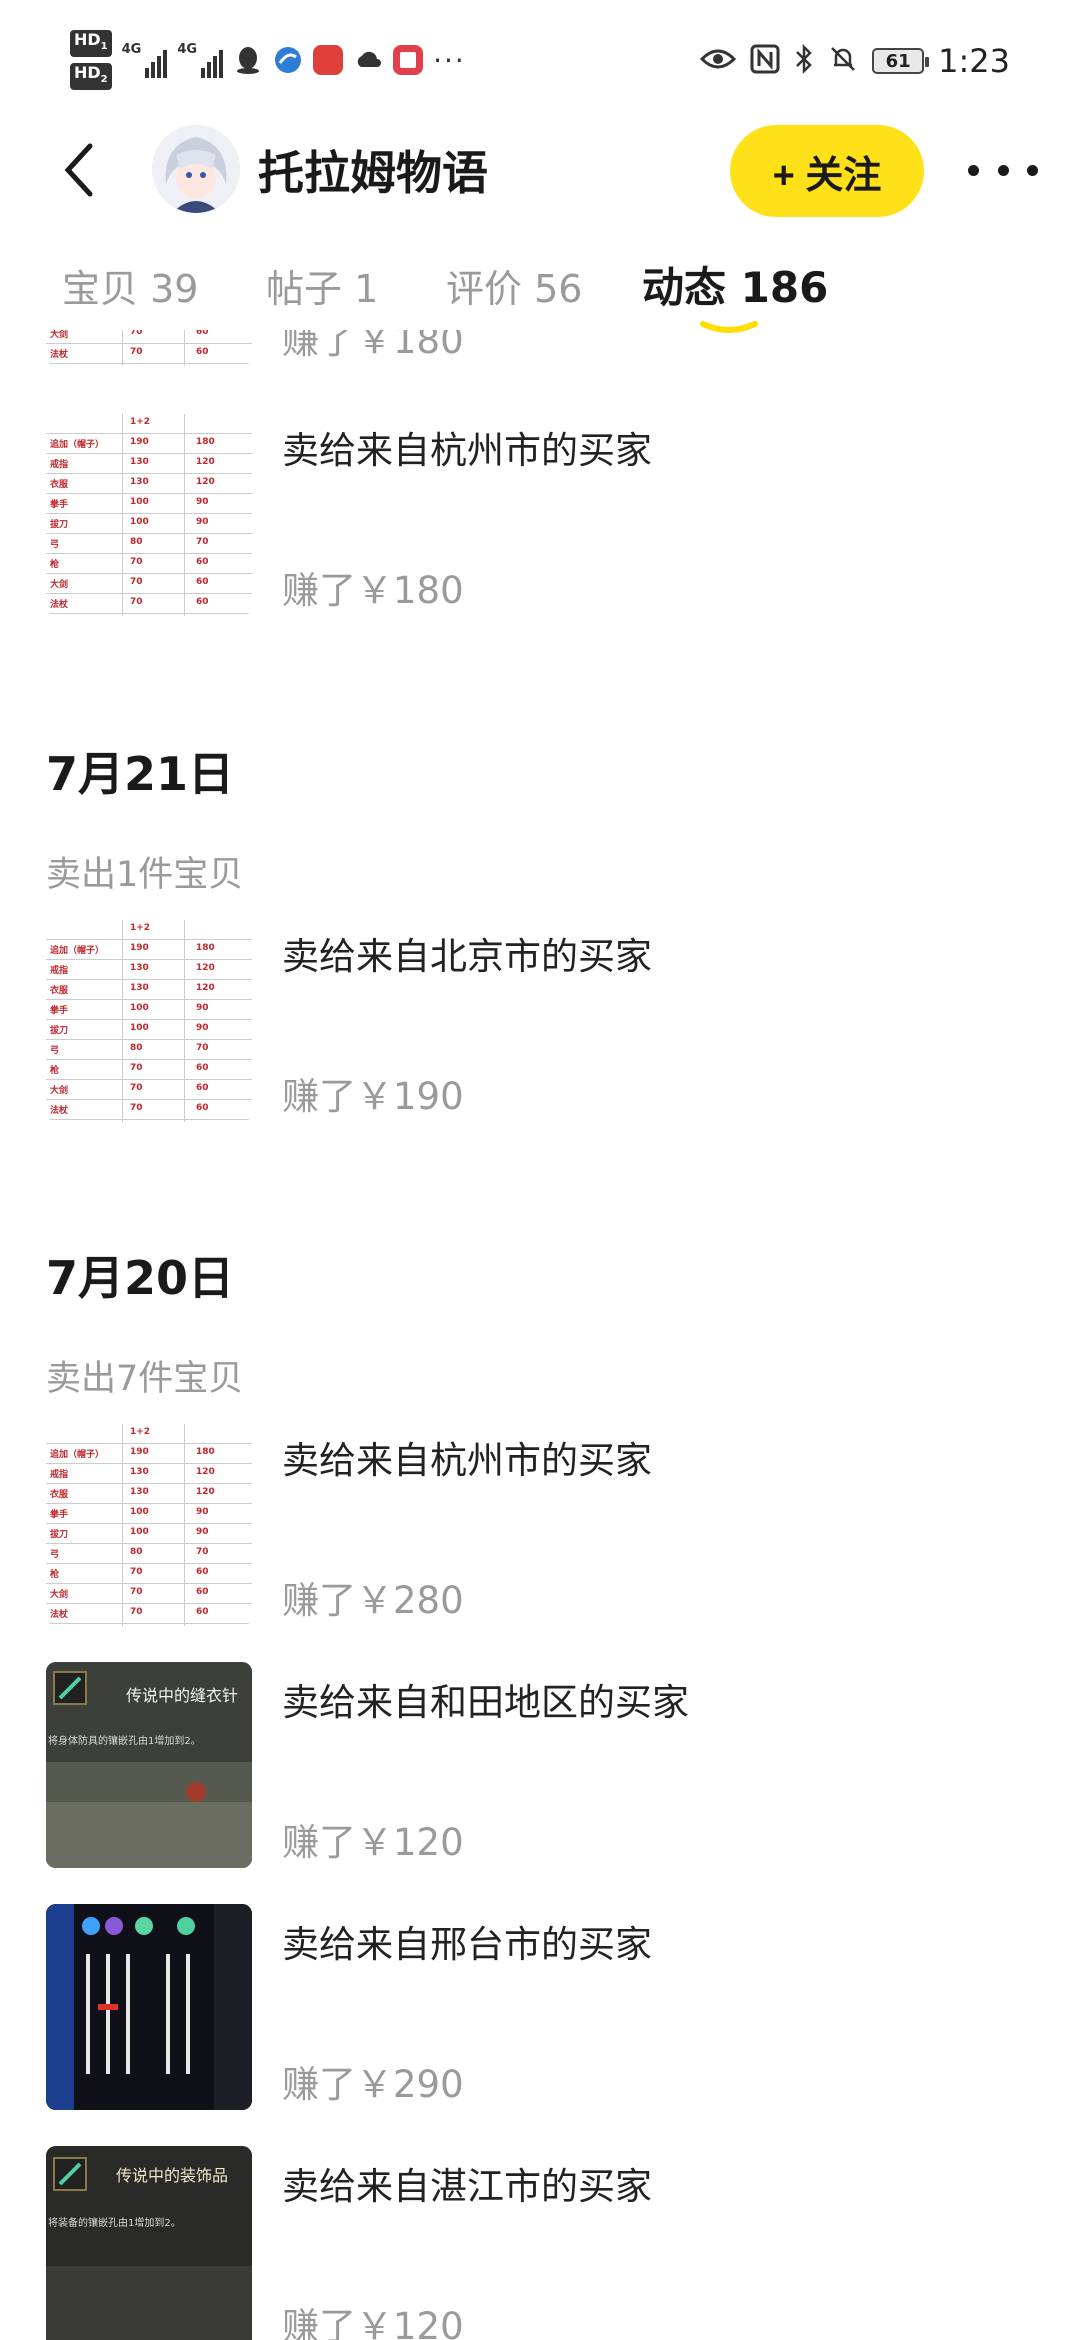  What do you see at coordinates (91, 77) in the screenshot?
I see `hd2-badge: HD2` at bounding box center [91, 77].